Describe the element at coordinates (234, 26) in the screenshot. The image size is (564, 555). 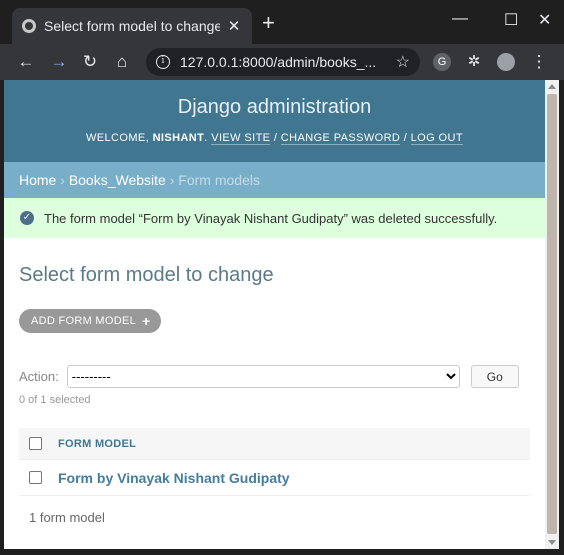
I see `close-tab-icon: ✕` at that location.